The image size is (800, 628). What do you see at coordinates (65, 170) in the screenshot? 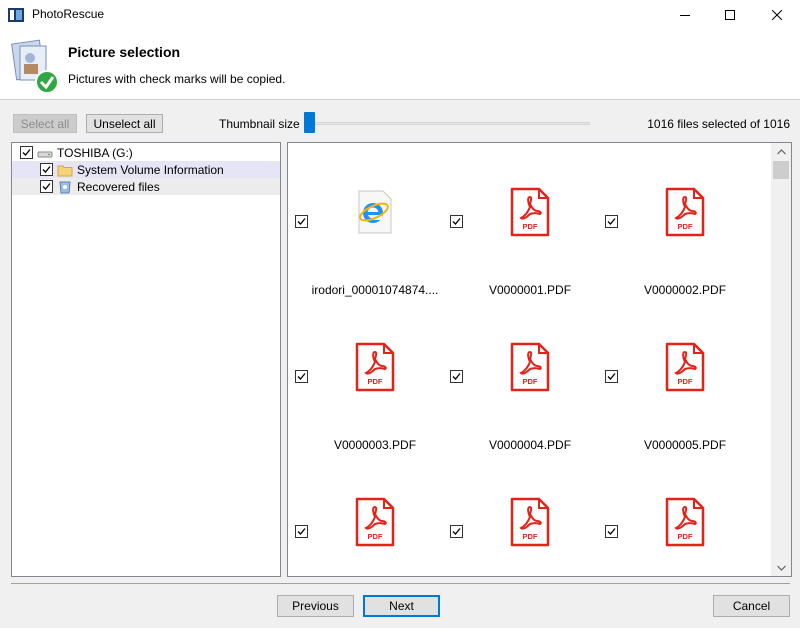
I see `folder-icon` at bounding box center [65, 170].